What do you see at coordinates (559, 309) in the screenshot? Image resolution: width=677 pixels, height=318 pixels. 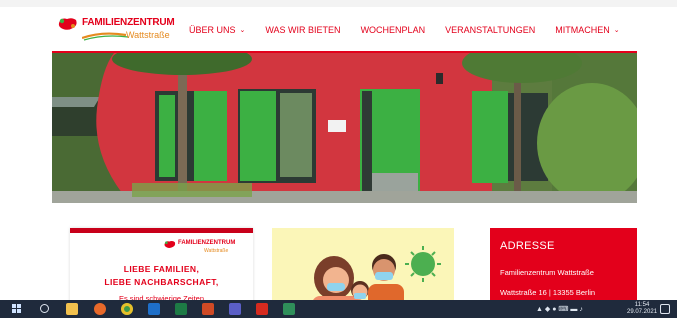 I see `system-tray-icons: ▲ ◆ ● ⌨ ▬ ♪` at bounding box center [559, 309].